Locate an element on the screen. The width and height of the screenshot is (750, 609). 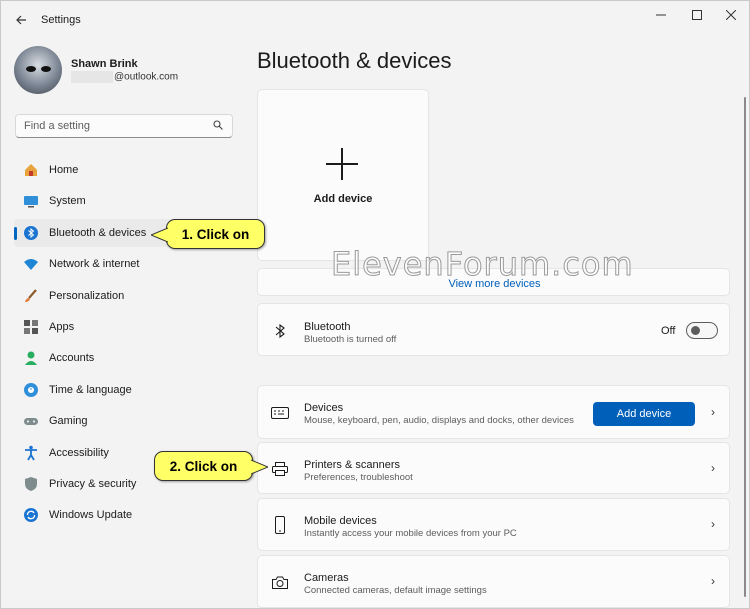
minimize-button is located at coordinates (661, 15).